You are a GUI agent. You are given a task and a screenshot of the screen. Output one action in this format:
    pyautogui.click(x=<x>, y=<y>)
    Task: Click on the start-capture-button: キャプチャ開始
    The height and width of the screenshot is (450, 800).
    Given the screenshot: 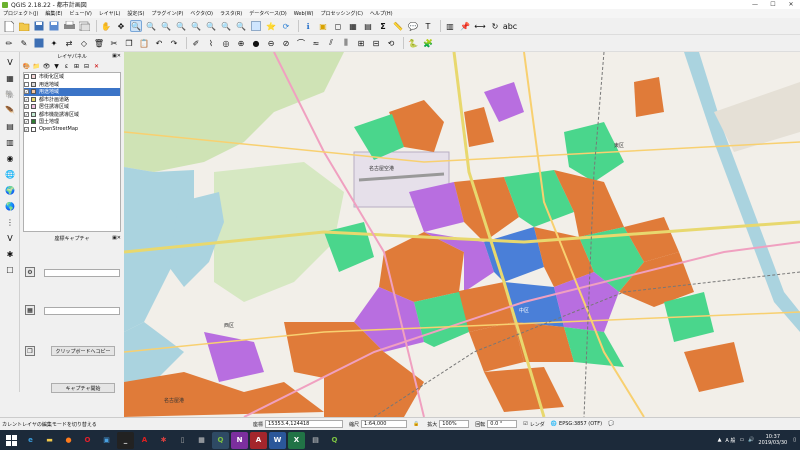 What is the action you would take?
    pyautogui.click(x=83, y=388)
    